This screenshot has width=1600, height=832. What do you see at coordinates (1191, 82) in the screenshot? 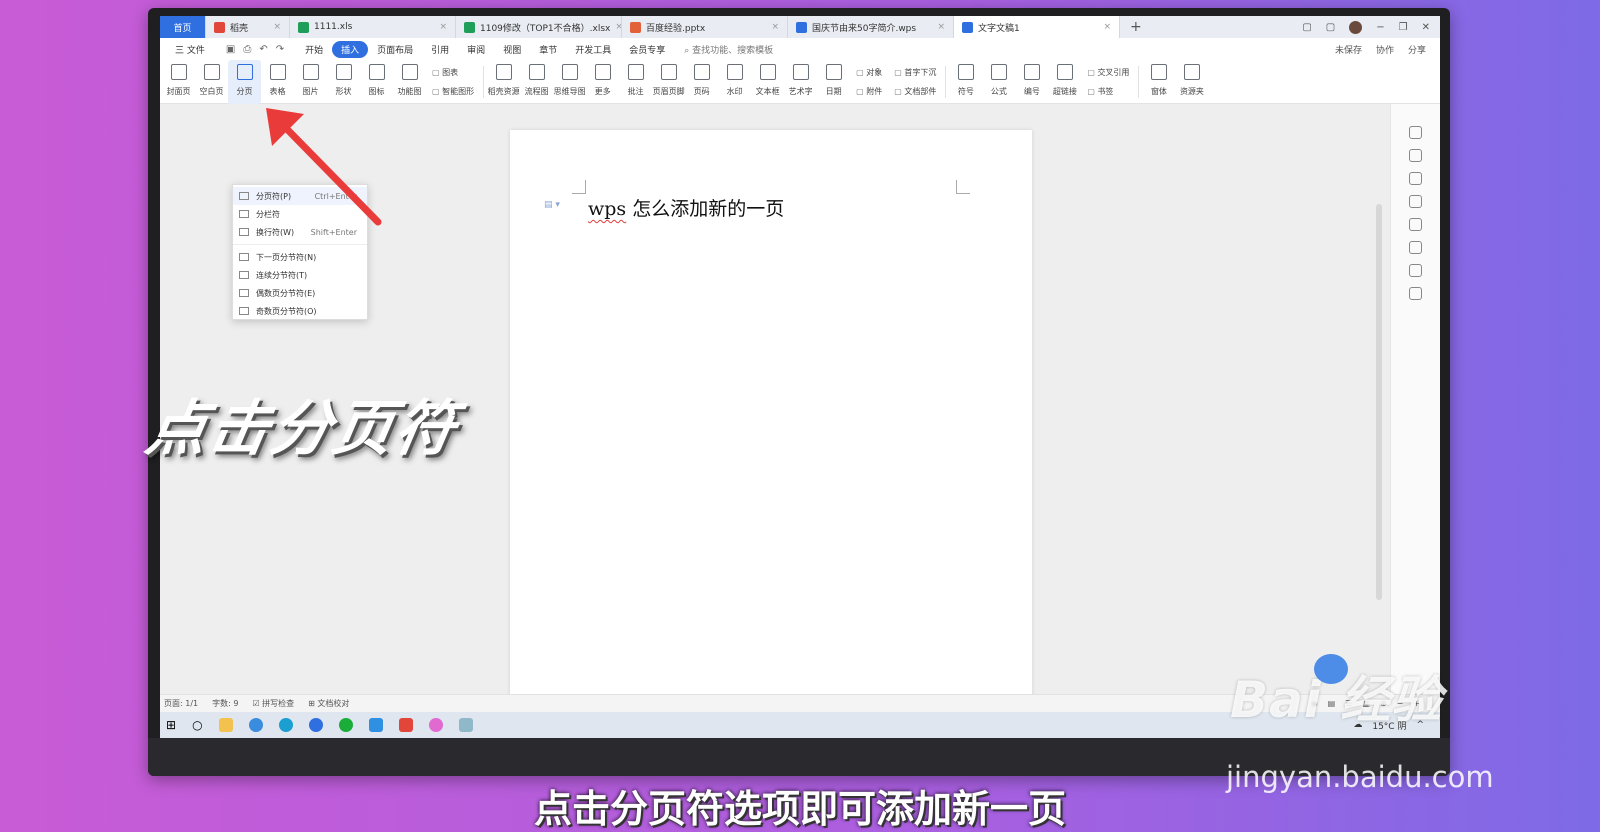
I see `ribbon-button-buttons4-1: 资源夹` at bounding box center [1191, 82].